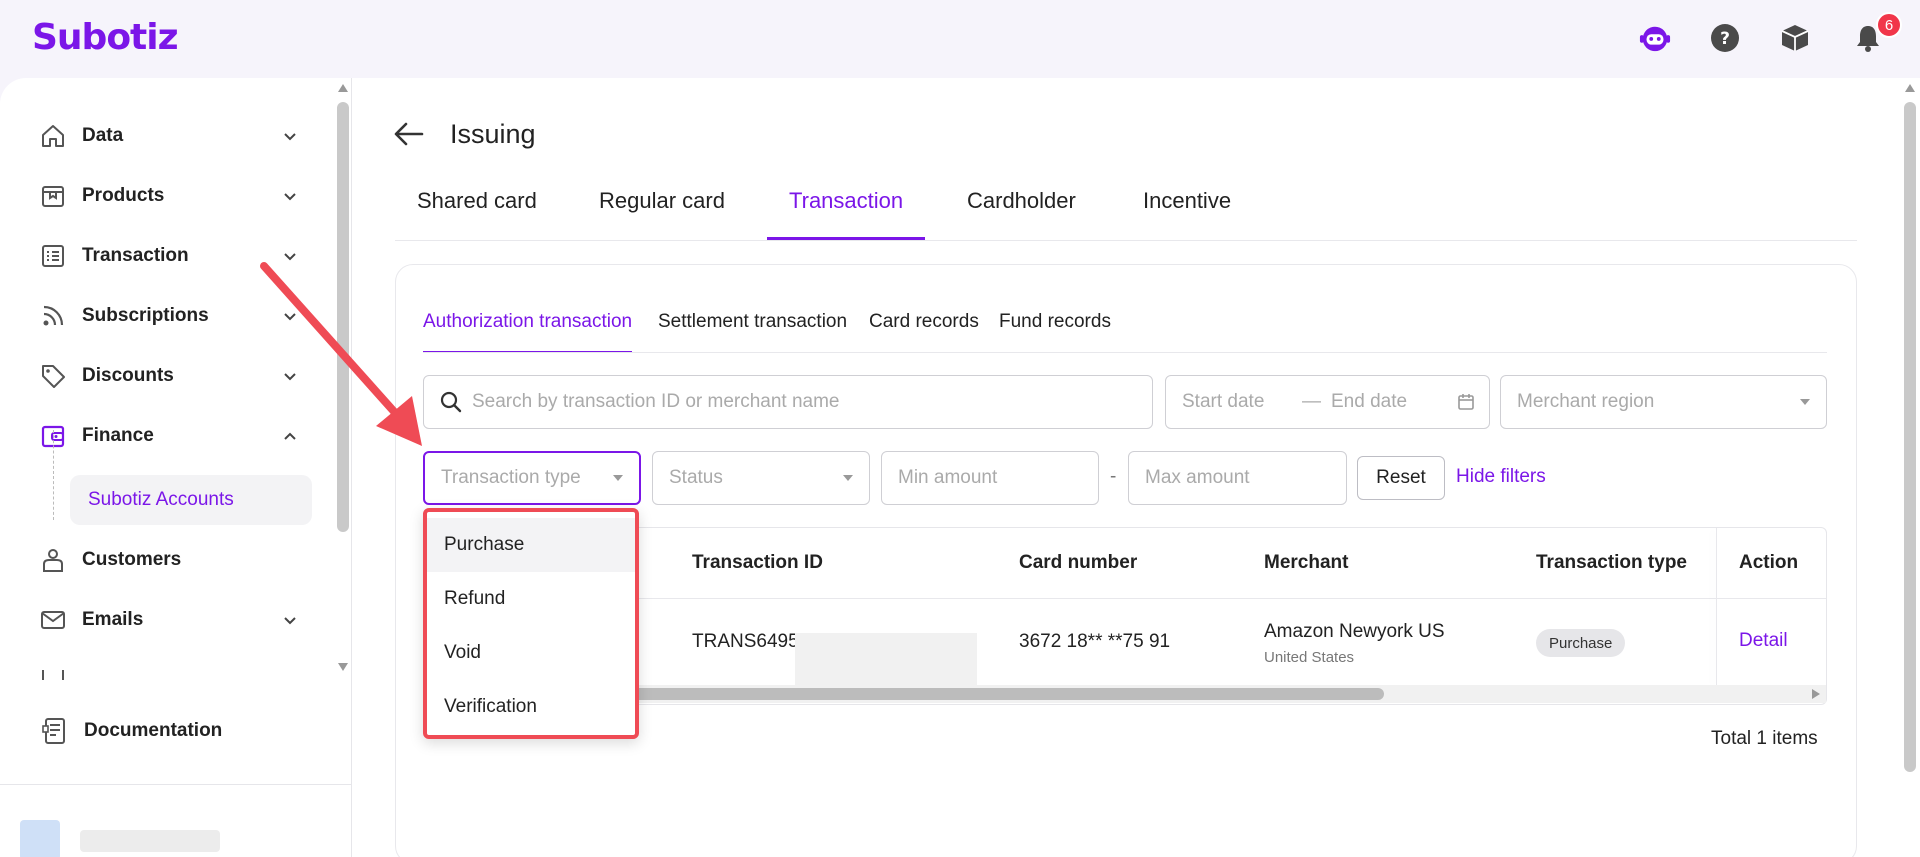 This screenshot has width=1920, height=857. What do you see at coordinates (169, 675) in the screenshot?
I see `sidebar-item-partial` at bounding box center [169, 675].